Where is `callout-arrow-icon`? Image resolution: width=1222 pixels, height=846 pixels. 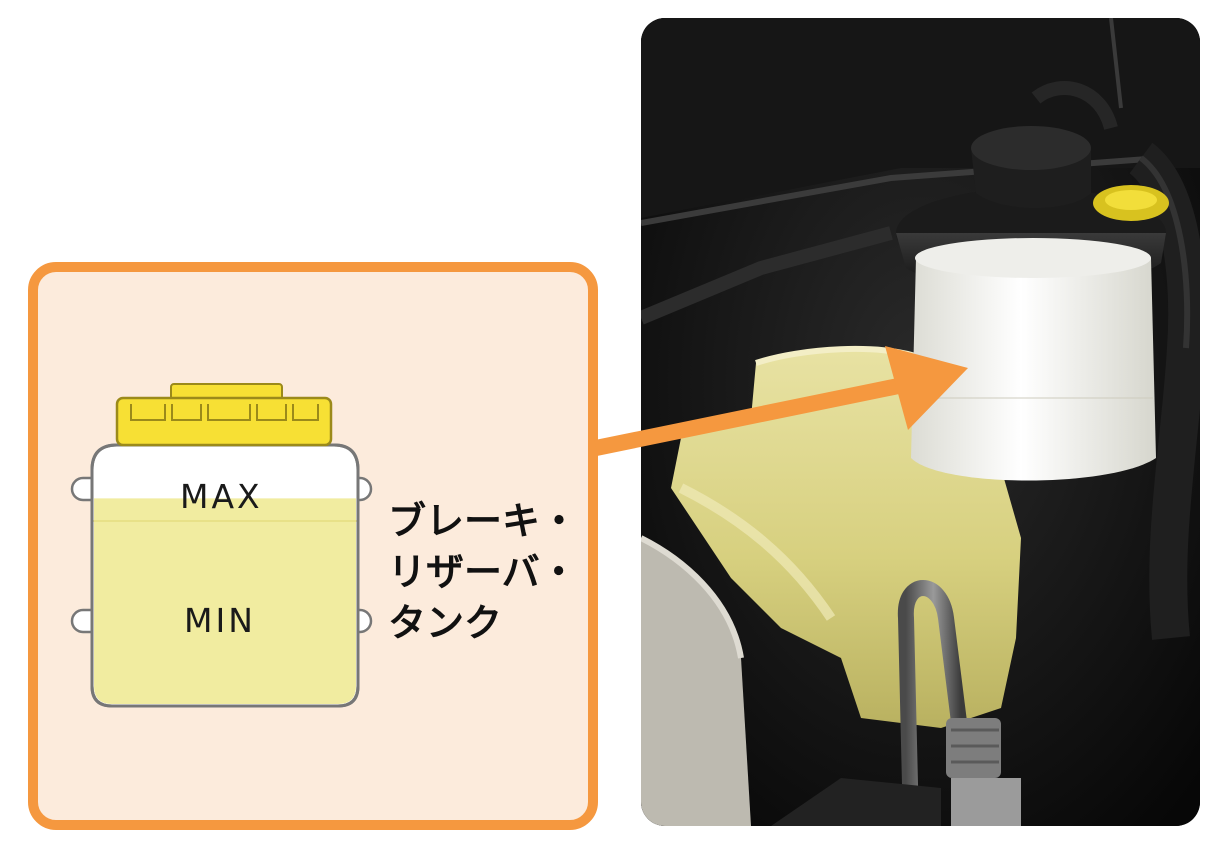
callout-arrow-icon is located at coordinates (781, 401).